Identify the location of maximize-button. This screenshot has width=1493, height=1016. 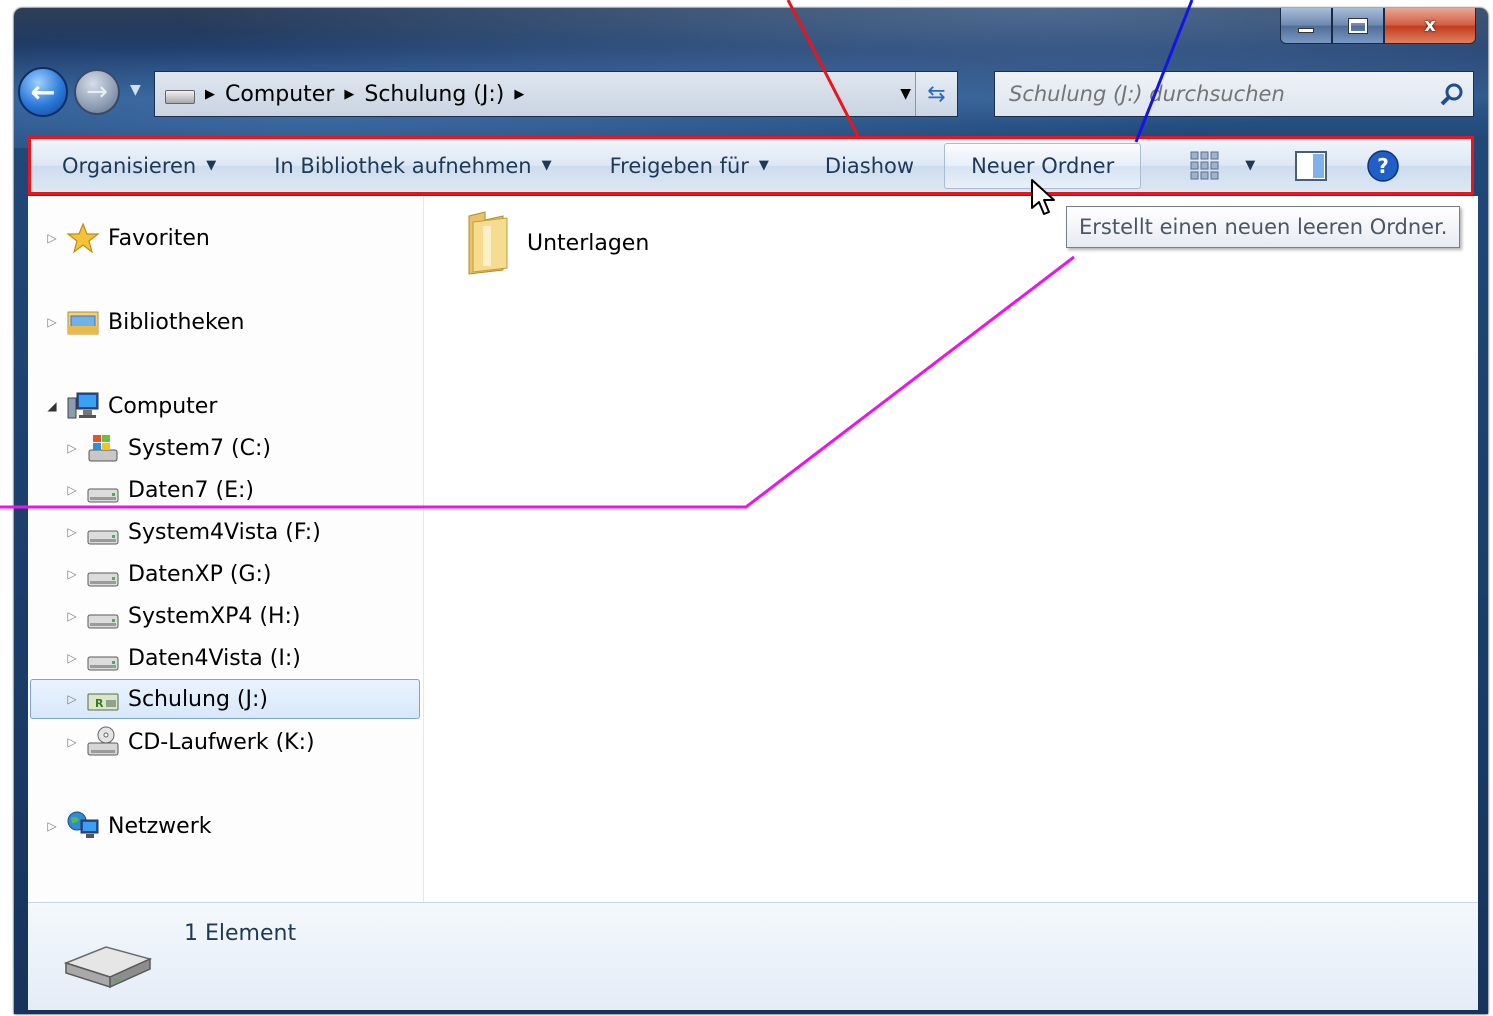
(1358, 26).